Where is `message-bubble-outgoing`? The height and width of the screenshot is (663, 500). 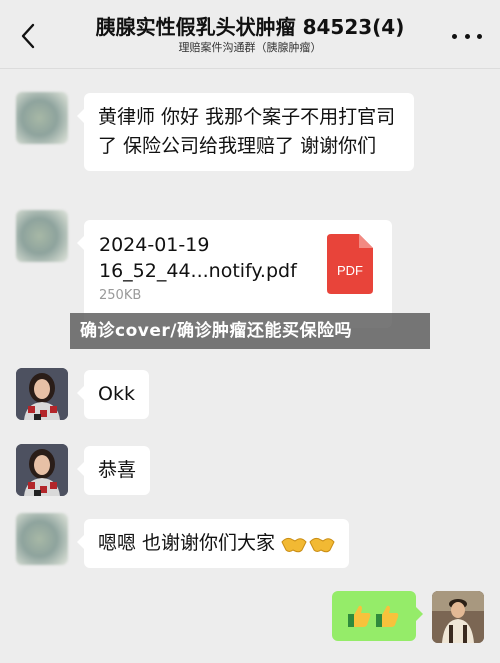 message-bubble-outgoing is located at coordinates (377, 616).